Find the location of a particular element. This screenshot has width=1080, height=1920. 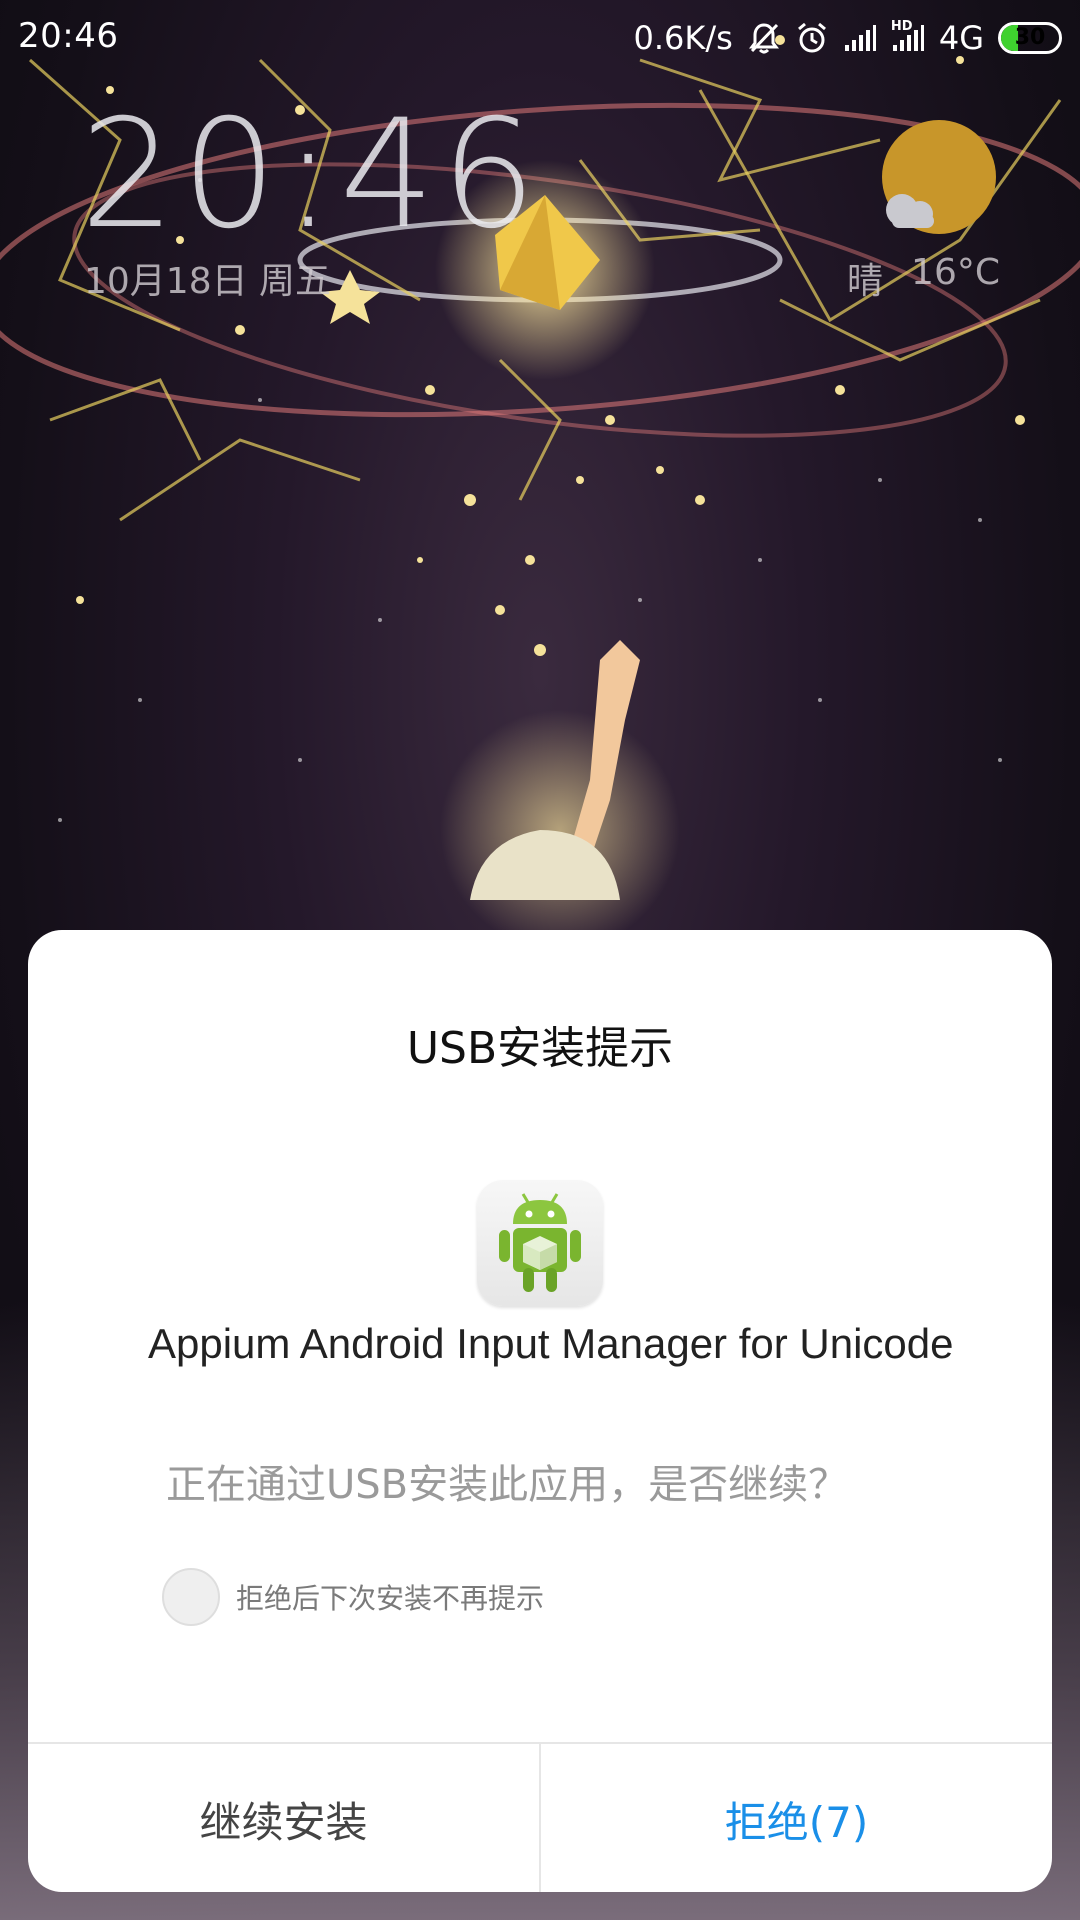

hd-signal-icon: HD is located at coordinates (908, 36).